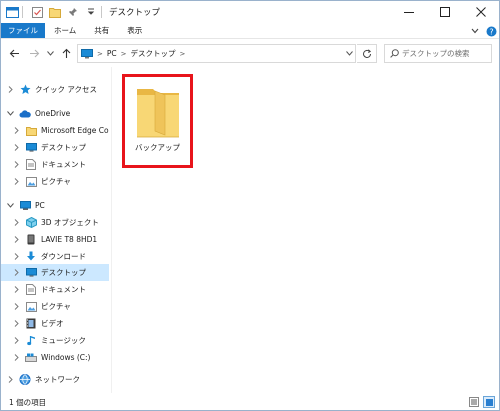 The image size is (500, 411). I want to click on pane-divider, so click(111, 230).